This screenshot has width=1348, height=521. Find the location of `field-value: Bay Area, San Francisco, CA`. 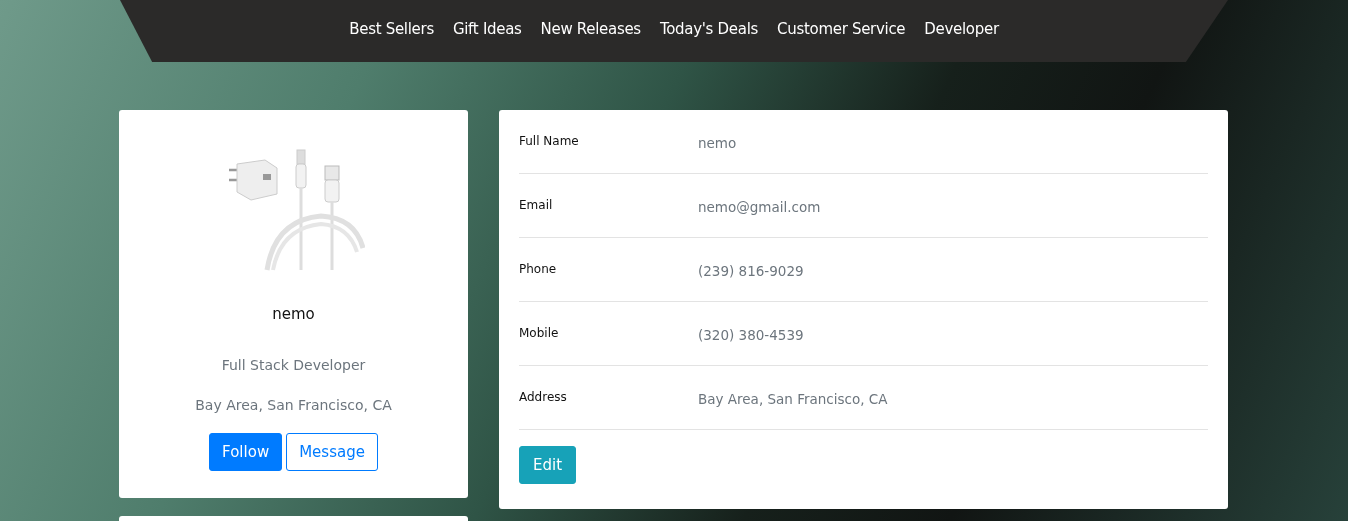

field-value: Bay Area, San Francisco, CA is located at coordinates (793, 400).